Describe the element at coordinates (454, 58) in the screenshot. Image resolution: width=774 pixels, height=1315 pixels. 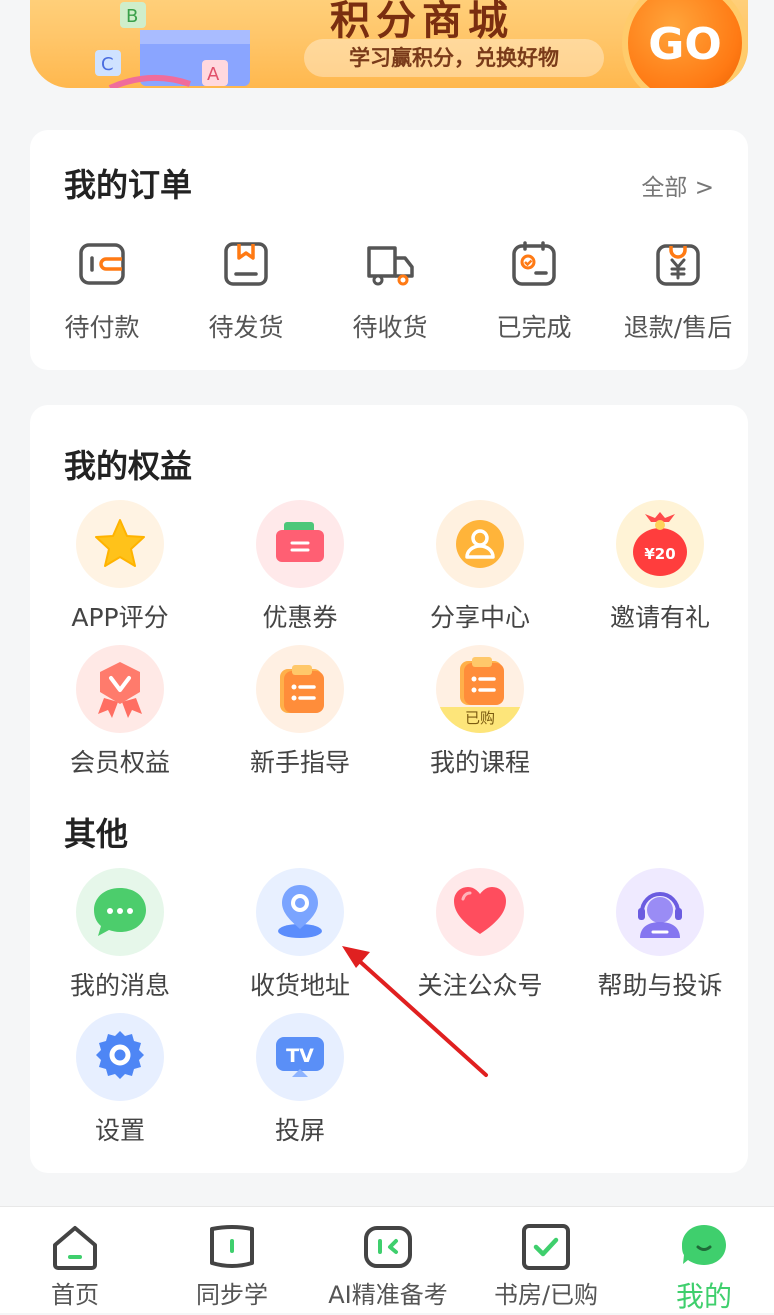
I see `banner-subtitle: 学习赢积分，兑换好物` at that location.